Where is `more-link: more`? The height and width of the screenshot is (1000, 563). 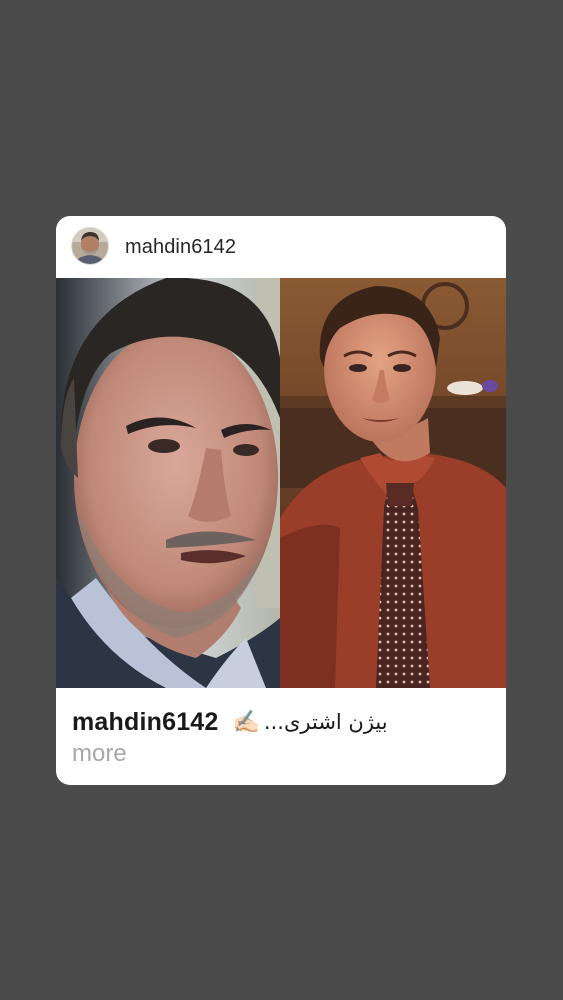
more-link: more is located at coordinates (99, 754).